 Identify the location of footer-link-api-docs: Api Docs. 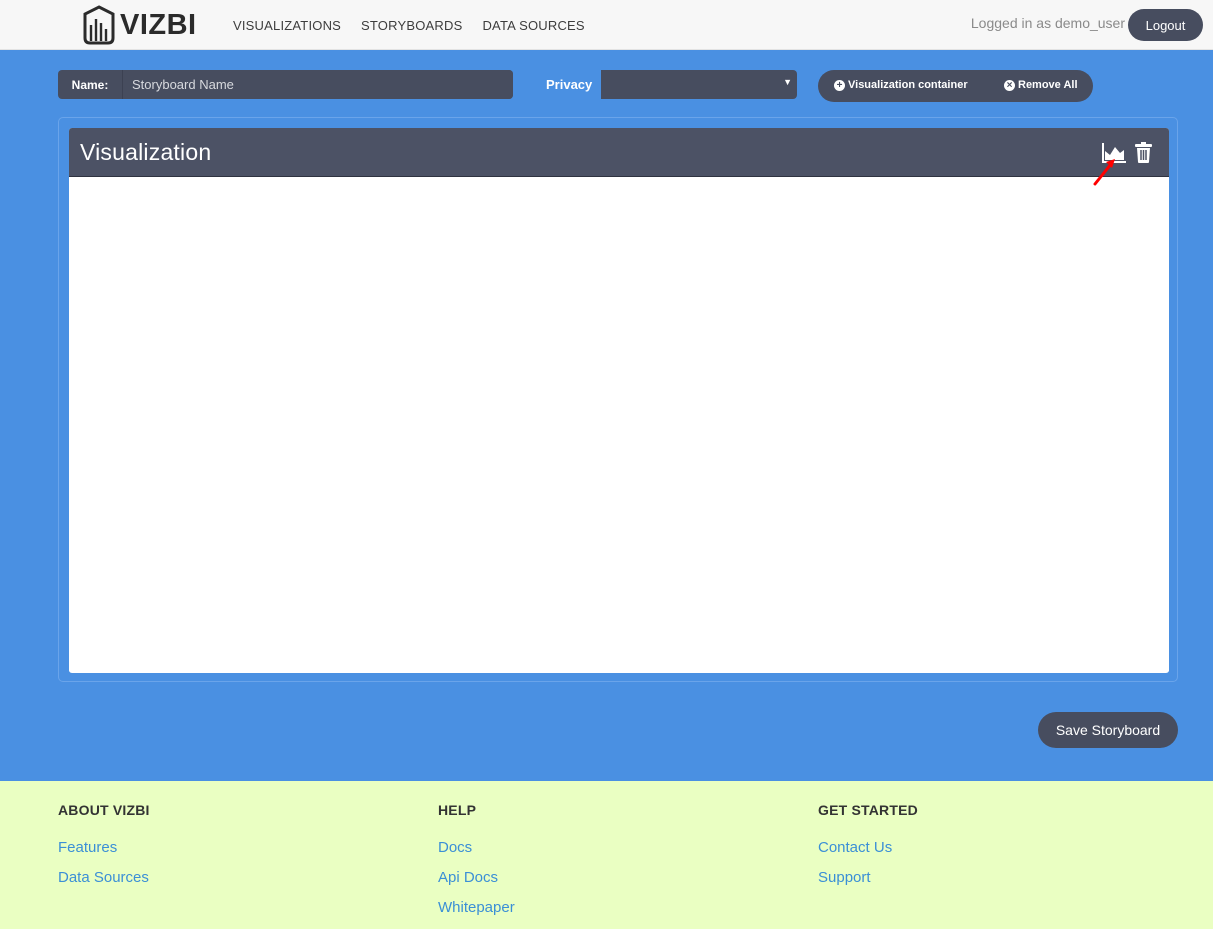
(476, 877).